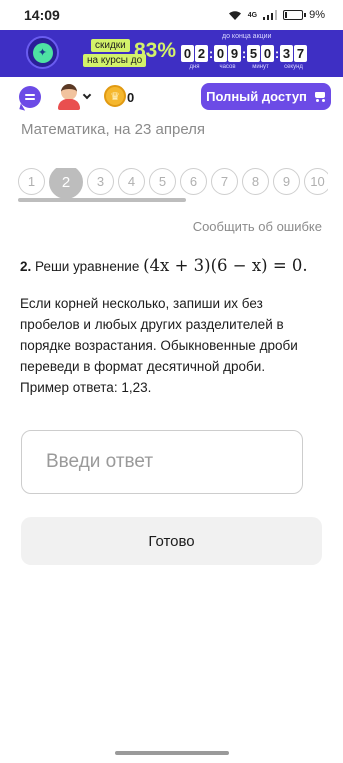  What do you see at coordinates (171, 541) in the screenshot?
I see `done-button: Готово` at bounding box center [171, 541].